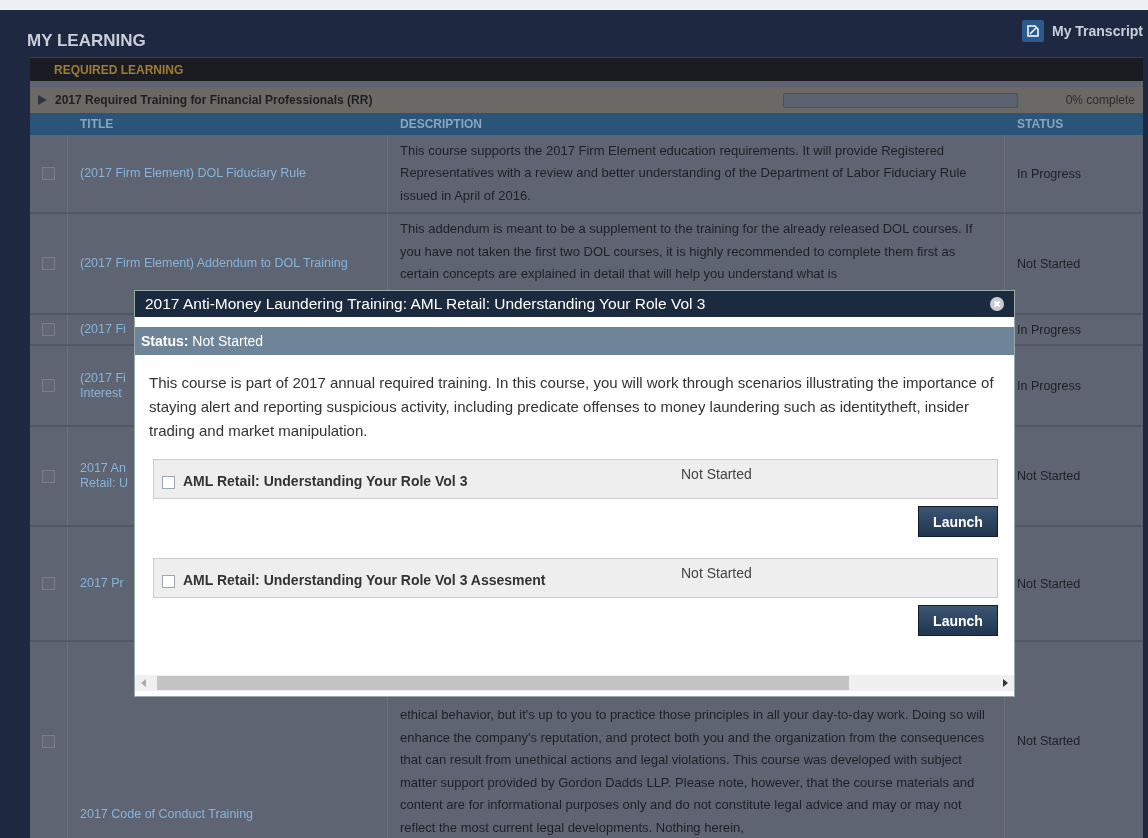  Describe the element at coordinates (571, 407) in the screenshot. I see `dialog-description: This course is part of 2017 annual required training. In this course, you will work through scenarios illustrating the importance of staying alert and reporting suspicious activity, including predicate offenses to money laundering such as identitytheft, insider trading and market manipulation.` at that location.